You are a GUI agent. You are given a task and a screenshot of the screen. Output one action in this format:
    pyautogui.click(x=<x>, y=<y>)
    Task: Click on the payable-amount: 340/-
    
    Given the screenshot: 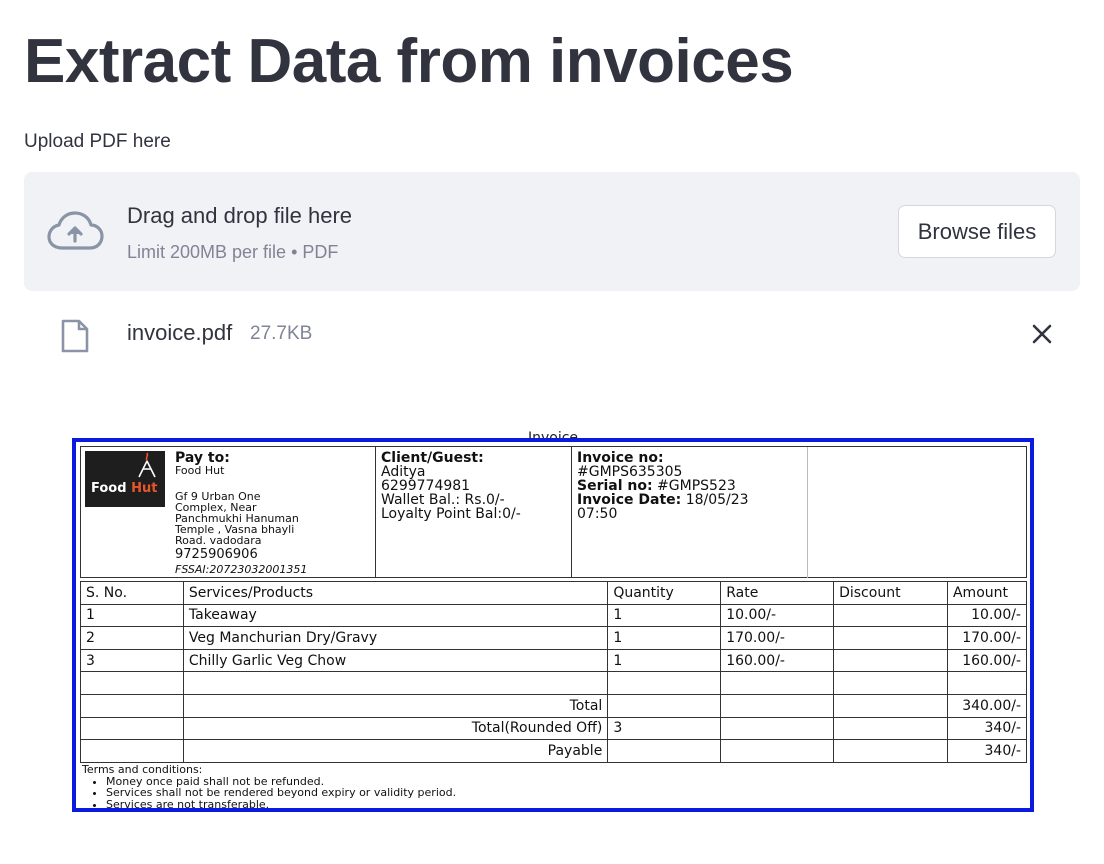 What is the action you would take?
    pyautogui.click(x=987, y=751)
    